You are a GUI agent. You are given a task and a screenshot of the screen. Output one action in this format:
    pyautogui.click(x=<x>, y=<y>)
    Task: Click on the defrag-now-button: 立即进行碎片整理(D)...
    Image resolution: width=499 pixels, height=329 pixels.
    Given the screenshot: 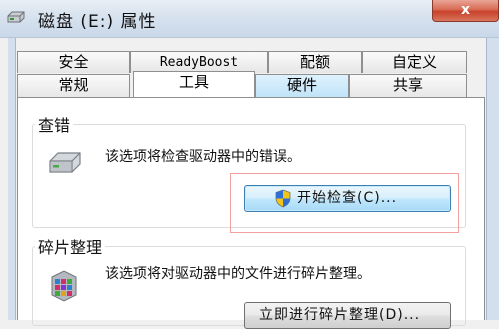 What is the action you would take?
    pyautogui.click(x=347, y=315)
    